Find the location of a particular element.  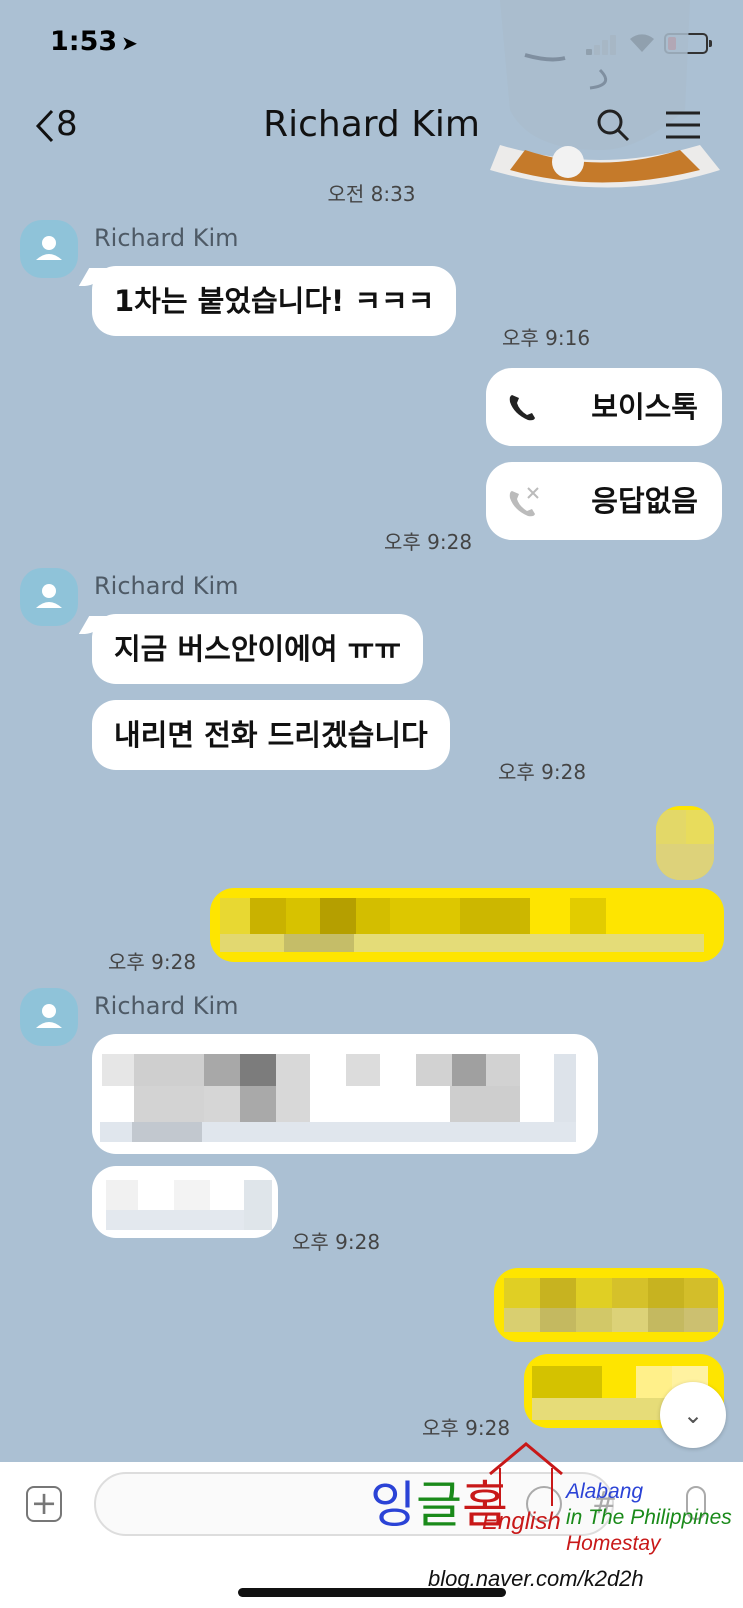

watermark-homestay: Homestay is located at coordinates (613, 1543).